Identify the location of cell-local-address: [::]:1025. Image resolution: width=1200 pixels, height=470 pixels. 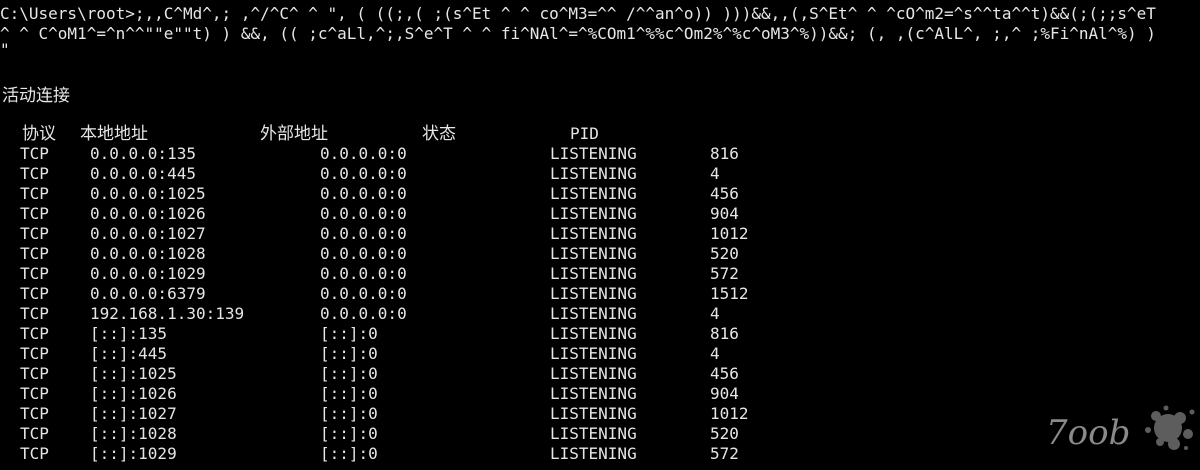
(133, 373).